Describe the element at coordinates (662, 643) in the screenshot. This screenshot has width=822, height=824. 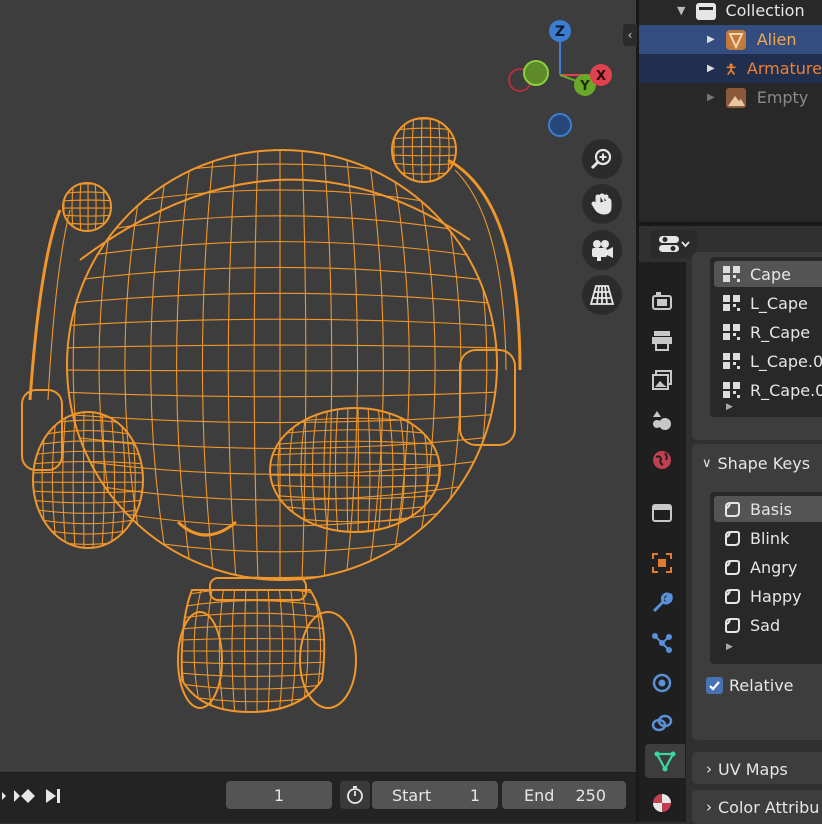
I see `tab-particles` at that location.